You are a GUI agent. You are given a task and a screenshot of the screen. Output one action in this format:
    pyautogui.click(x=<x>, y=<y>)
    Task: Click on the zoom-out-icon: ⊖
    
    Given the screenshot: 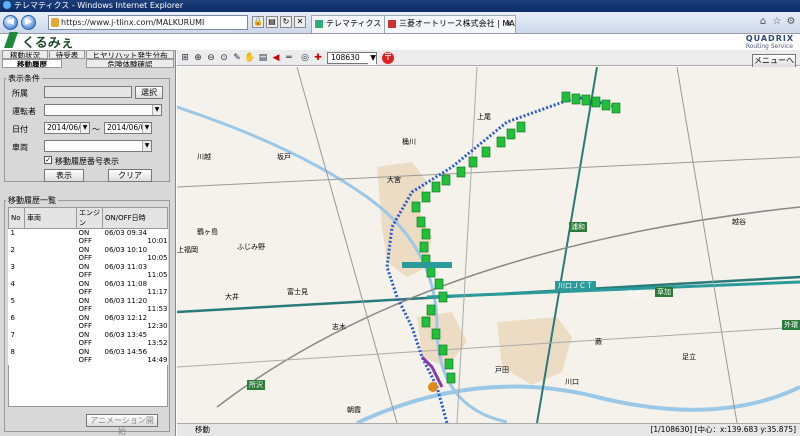 What is the action you would take?
    pyautogui.click(x=211, y=58)
    